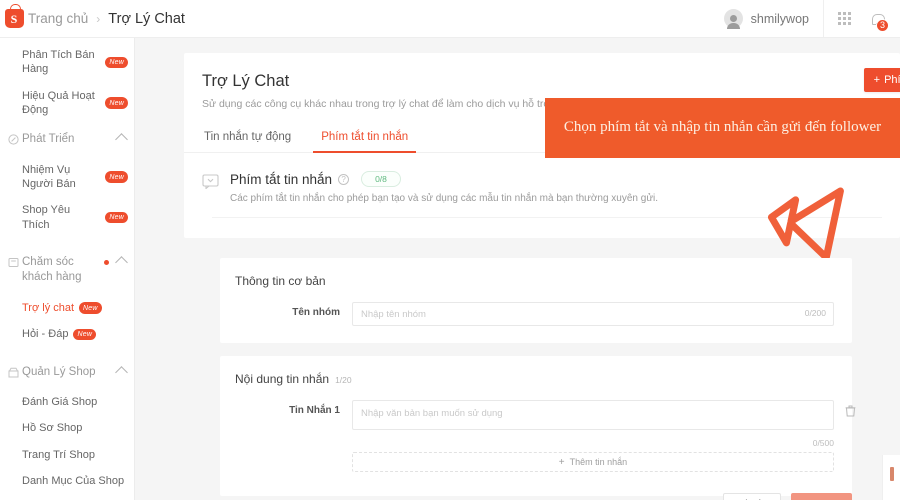 The image size is (900, 500). I want to click on sidebar-item: Hiệu Quả Hoạt Động New, so click(67, 103).